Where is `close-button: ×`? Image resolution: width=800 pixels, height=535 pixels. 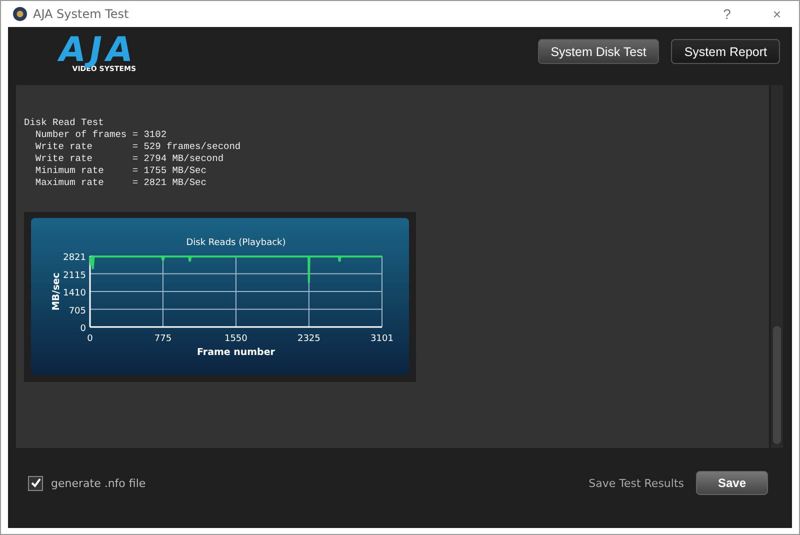
close-button: × is located at coordinates (777, 14).